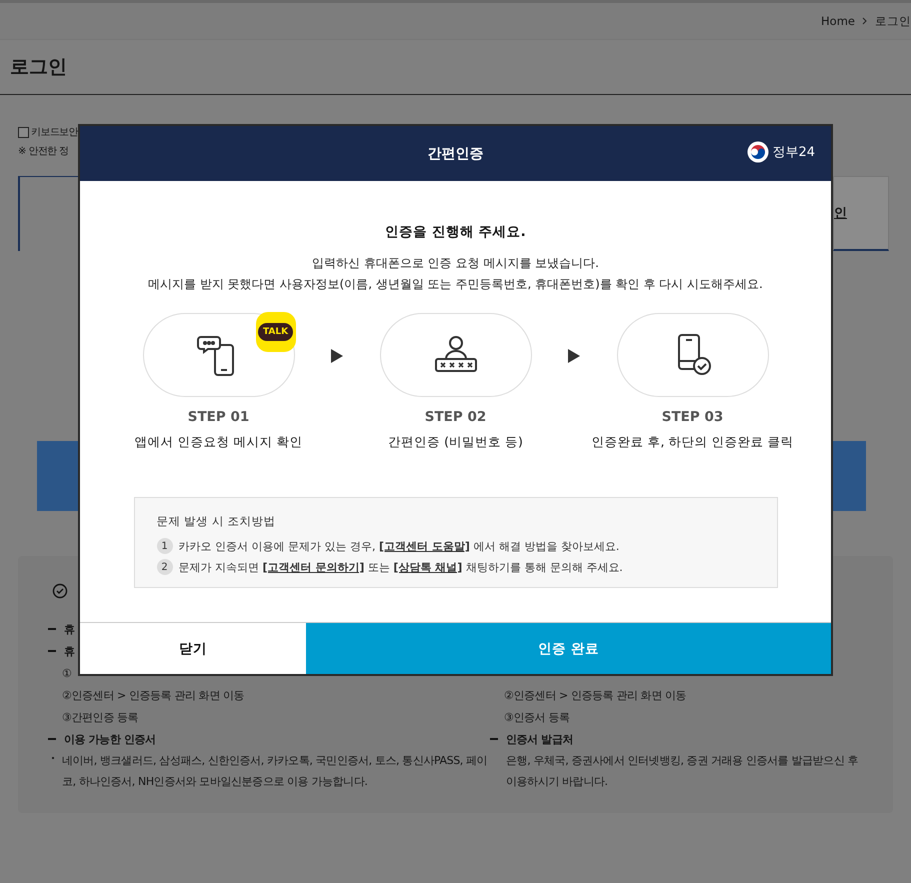 The width and height of the screenshot is (911, 883). What do you see at coordinates (276, 332) in the screenshot?
I see `talk-badge: TALK` at bounding box center [276, 332].